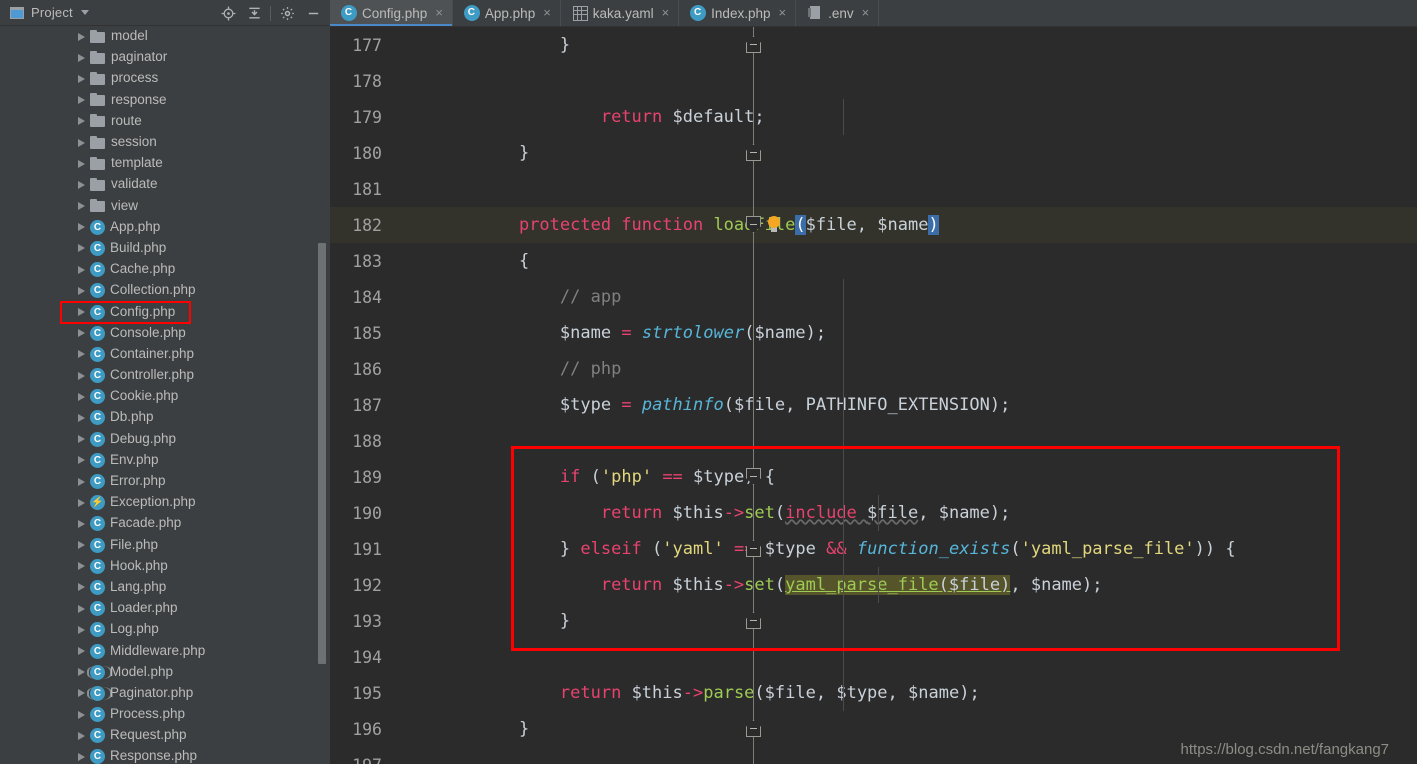 This screenshot has width=1417, height=764. I want to click on tree-item-env-php: Env.php, so click(165, 460).